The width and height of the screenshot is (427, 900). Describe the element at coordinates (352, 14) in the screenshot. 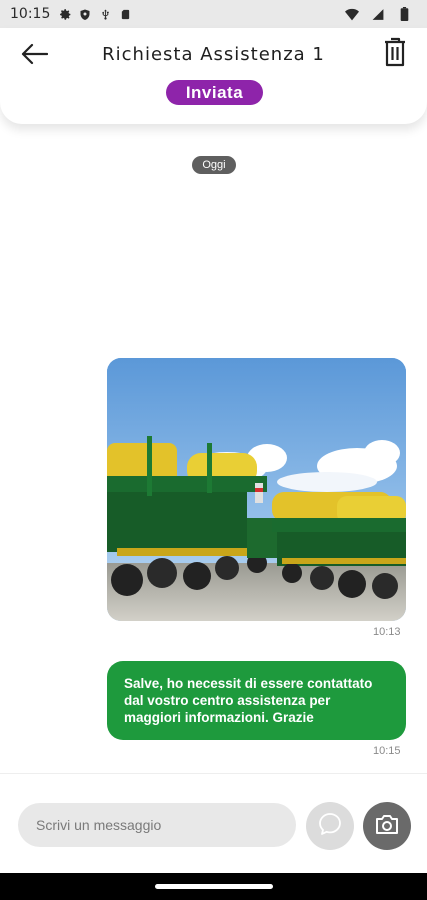

I see `wifi-icon` at that location.